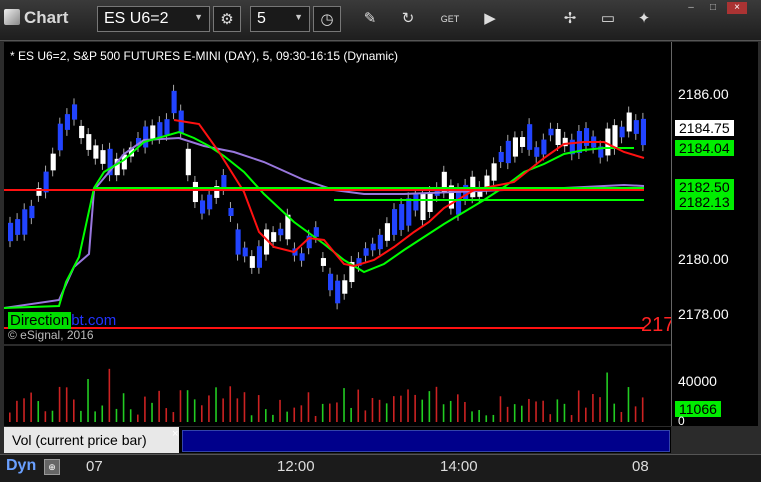 The width and height of the screenshot is (761, 482). What do you see at coordinates (198, 17) in the screenshot?
I see `chevron-down-icon: ▼` at bounding box center [198, 17].